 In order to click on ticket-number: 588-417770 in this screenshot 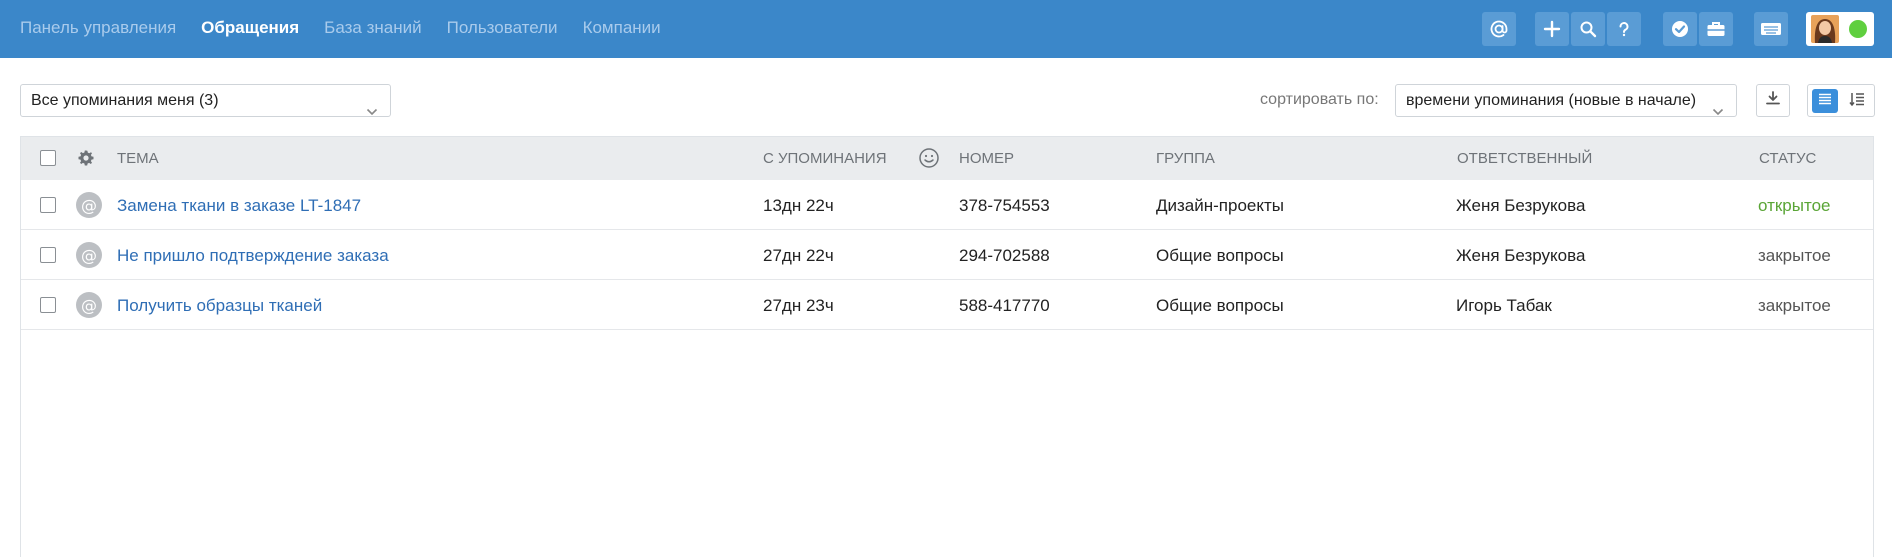, I will do `click(1004, 305)`.